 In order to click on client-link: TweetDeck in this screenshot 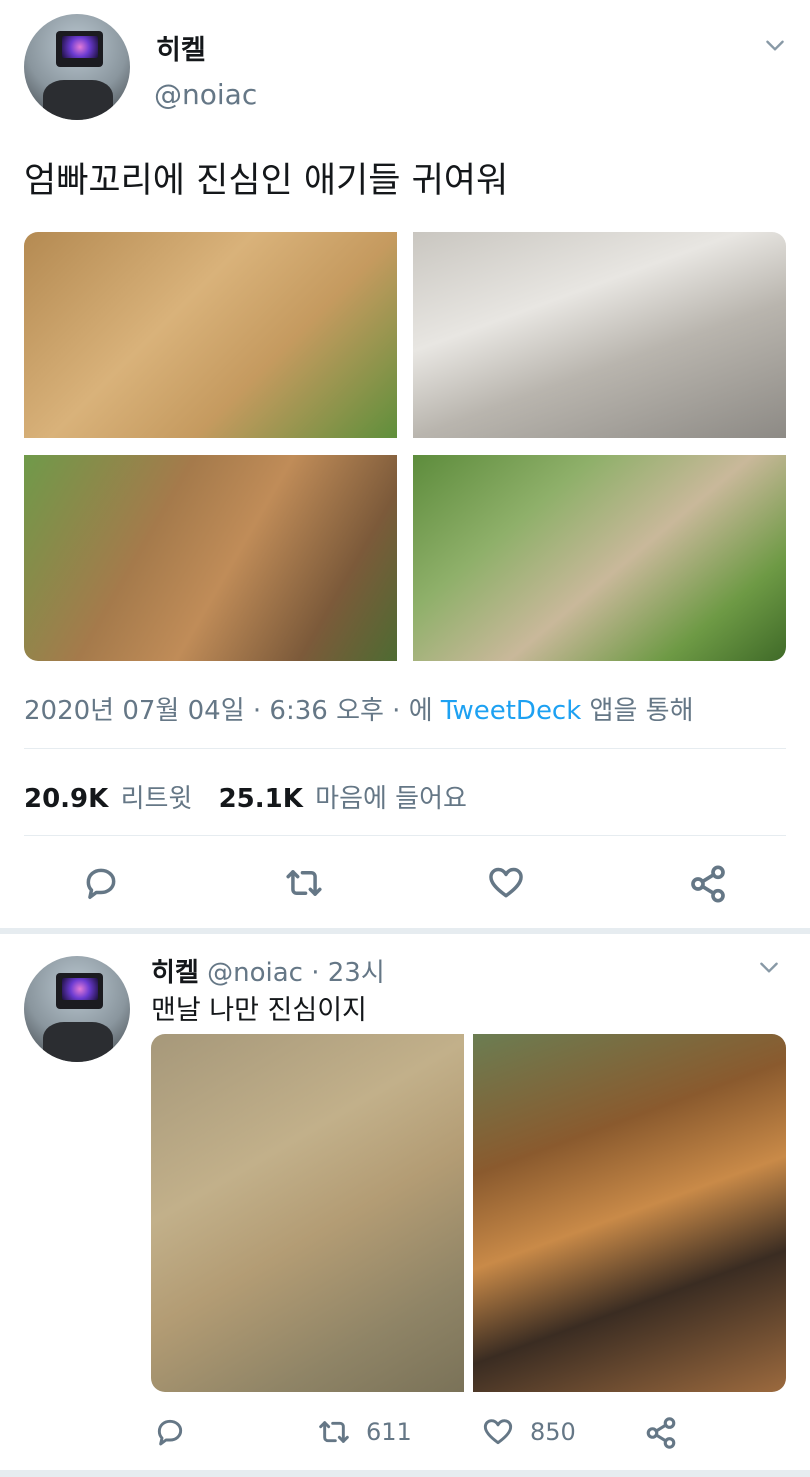, I will do `click(511, 711)`.